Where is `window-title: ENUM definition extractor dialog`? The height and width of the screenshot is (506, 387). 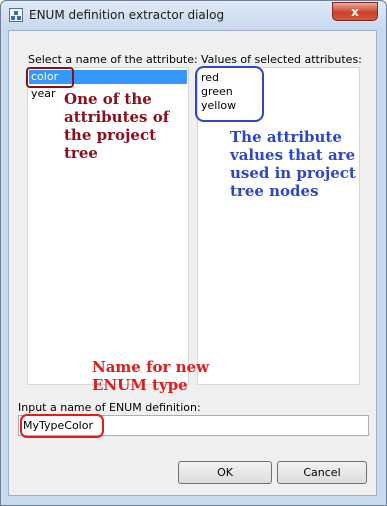 window-title: ENUM definition extractor dialog is located at coordinates (127, 15).